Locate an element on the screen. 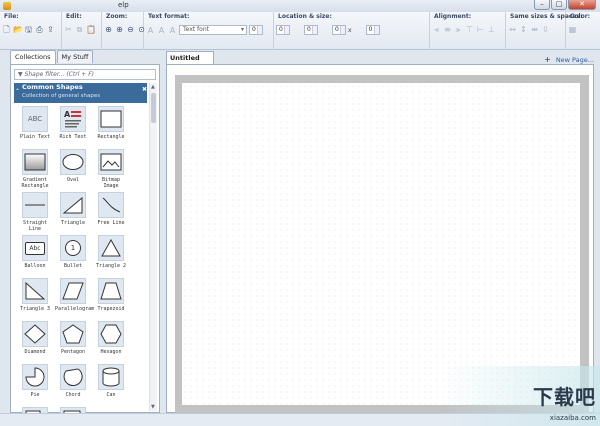  shape-chord: Chord is located at coordinates (73, 381).